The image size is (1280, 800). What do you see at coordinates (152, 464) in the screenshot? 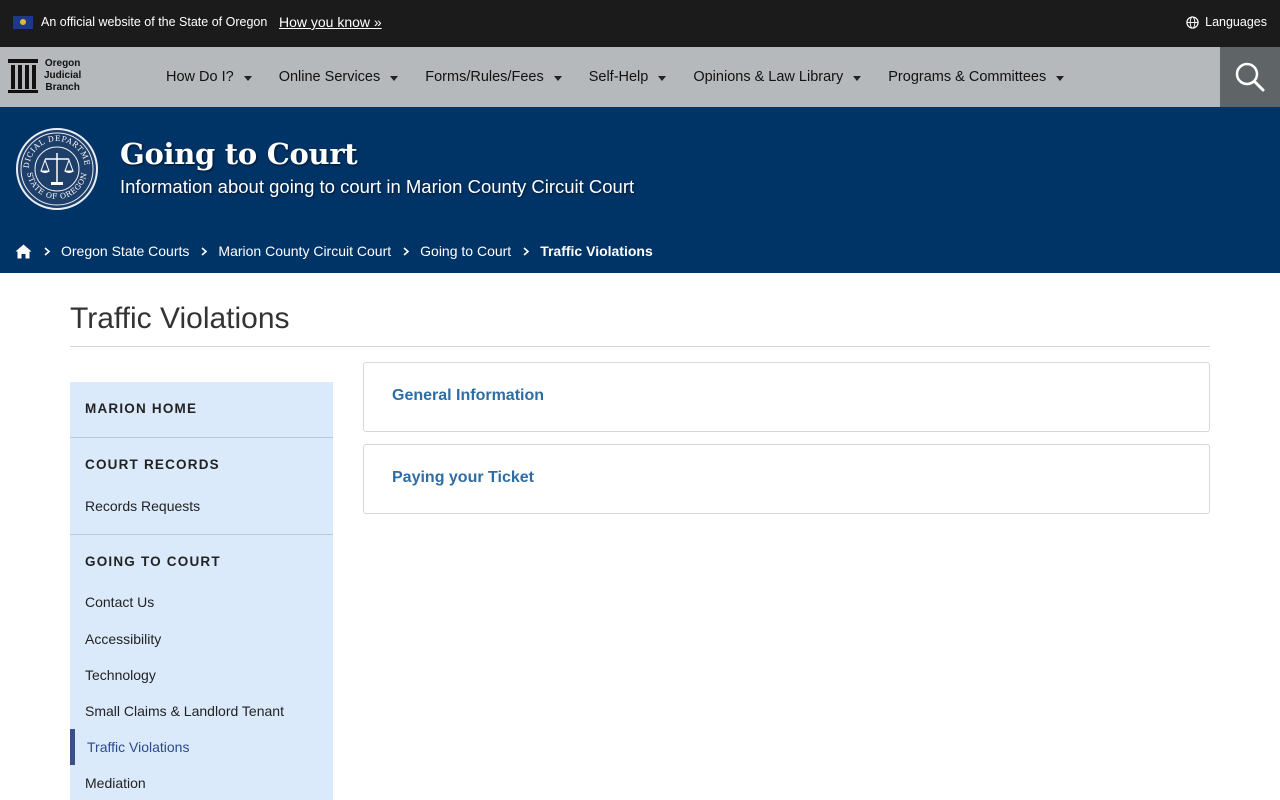
I see `sidebar-heading-court-records: COURT RECORDS` at bounding box center [152, 464].